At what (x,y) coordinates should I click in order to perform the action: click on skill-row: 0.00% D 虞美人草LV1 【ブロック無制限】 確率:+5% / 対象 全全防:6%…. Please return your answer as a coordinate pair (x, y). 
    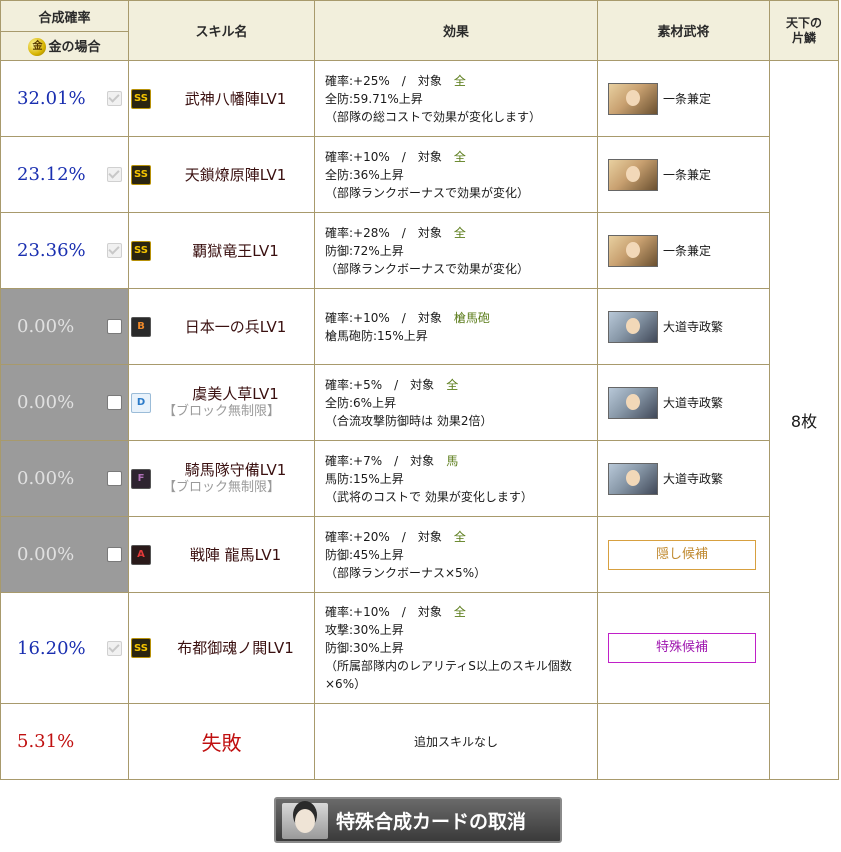
    Looking at the image, I should click on (419, 402).